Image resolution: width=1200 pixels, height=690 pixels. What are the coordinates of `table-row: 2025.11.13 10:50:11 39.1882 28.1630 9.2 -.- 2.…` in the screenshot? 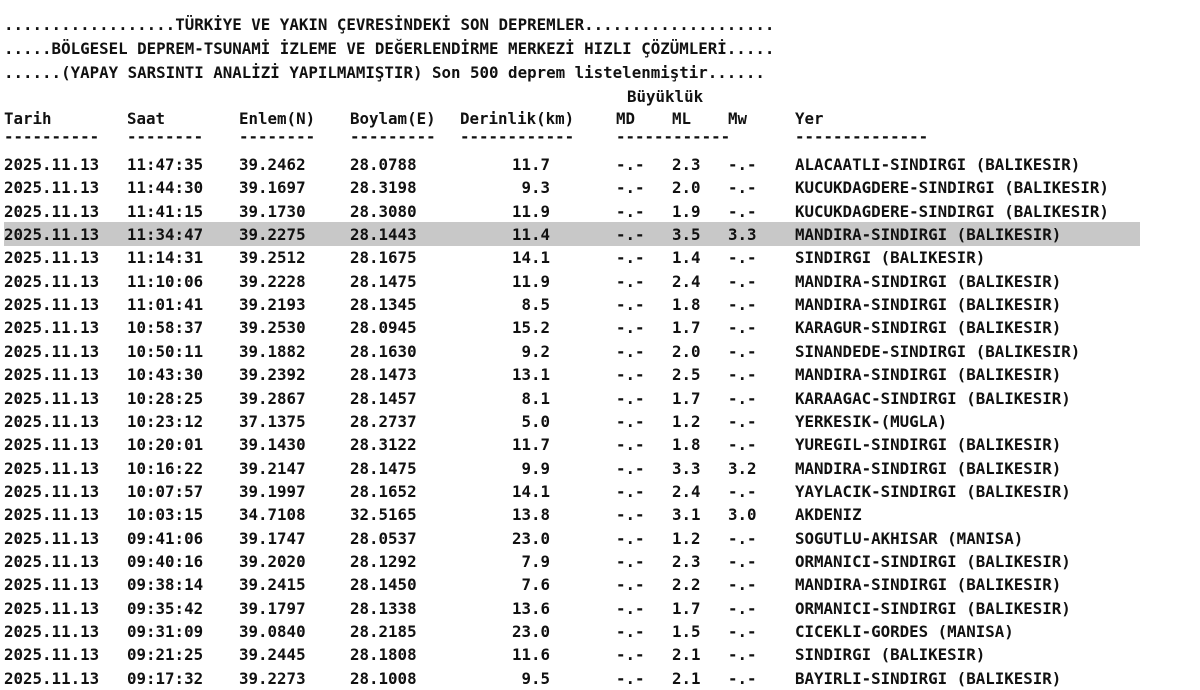 It's located at (600, 351).